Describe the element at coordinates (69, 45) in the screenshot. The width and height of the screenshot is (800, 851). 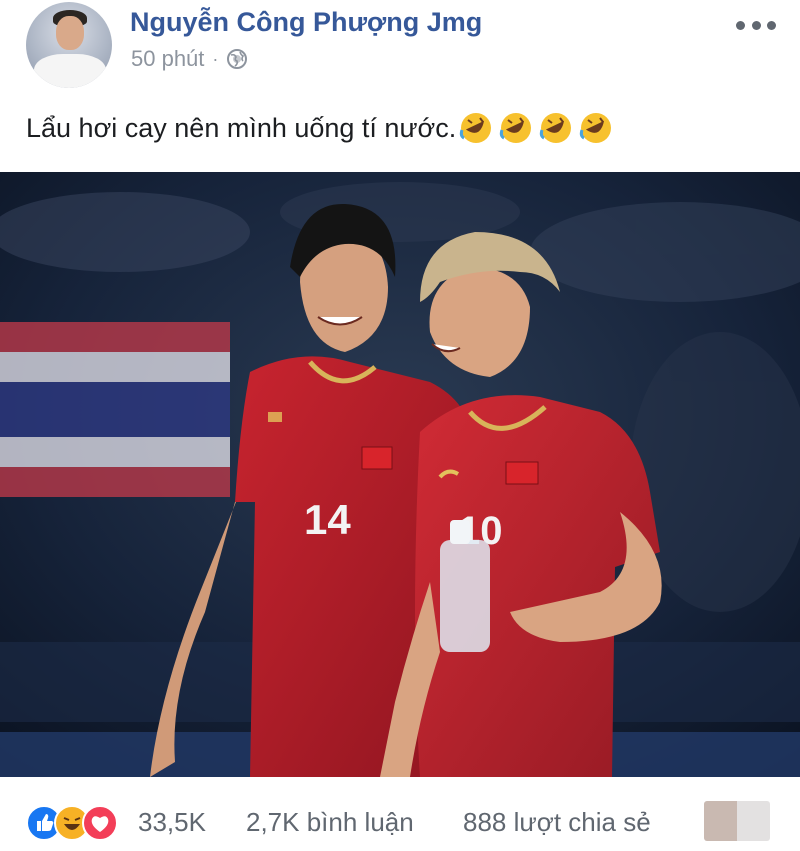
I see `author-avatar` at that location.